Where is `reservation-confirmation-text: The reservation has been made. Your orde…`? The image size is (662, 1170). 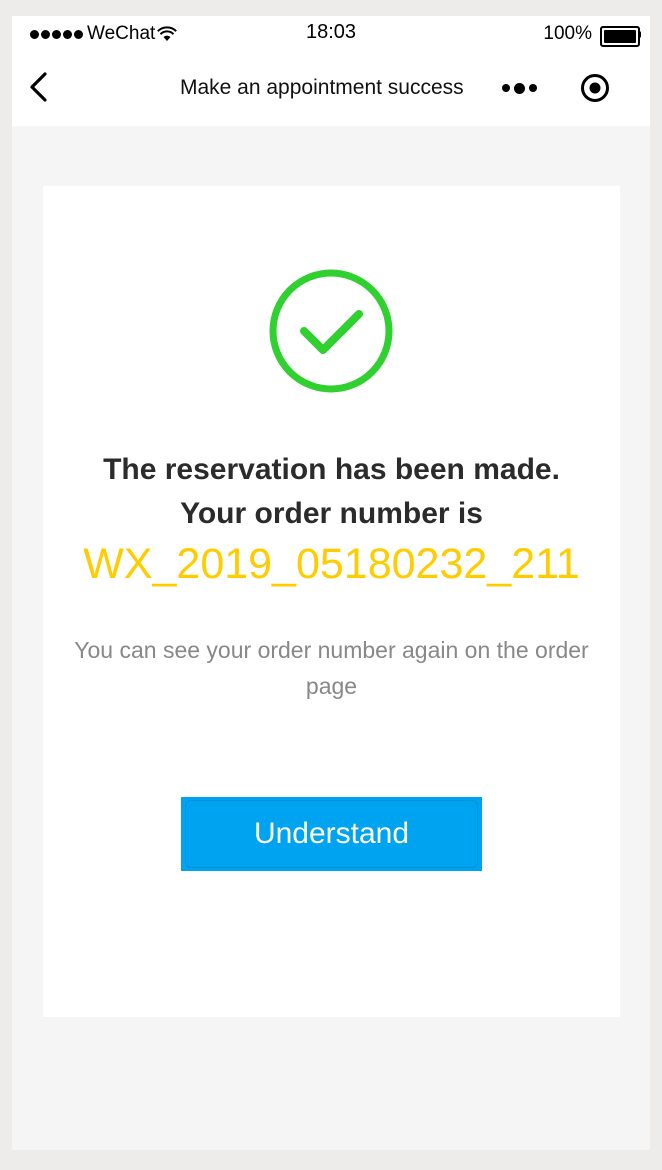
reservation-confirmation-text: The reservation has been made. Your orde… is located at coordinates (331, 492).